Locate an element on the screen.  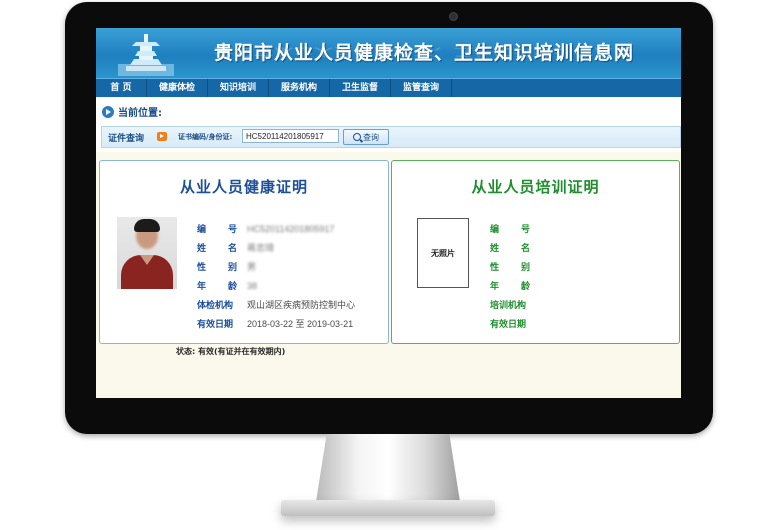
health-field-row: 姓名 蒋忠琦 is located at coordinates (276, 247).